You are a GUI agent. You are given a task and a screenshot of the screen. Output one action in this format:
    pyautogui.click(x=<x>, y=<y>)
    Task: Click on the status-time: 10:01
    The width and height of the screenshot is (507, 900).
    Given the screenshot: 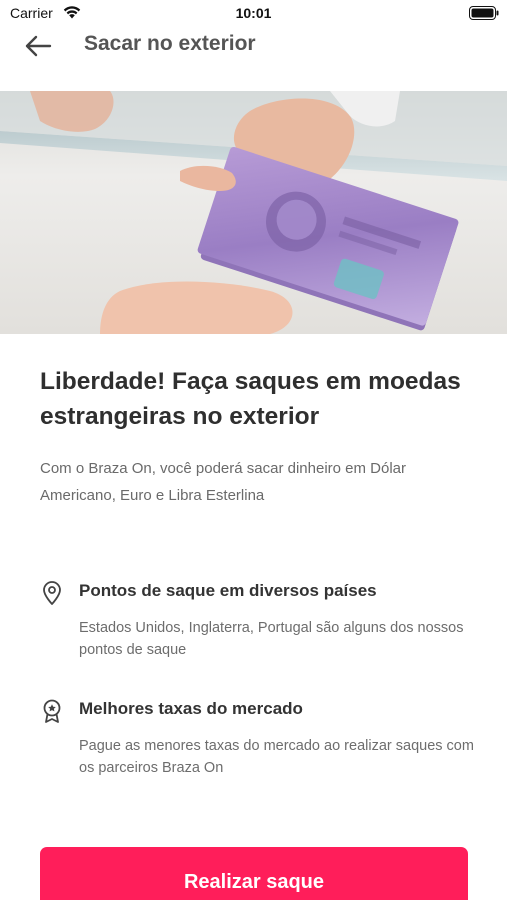 What is the action you would take?
    pyautogui.click(x=253, y=13)
    